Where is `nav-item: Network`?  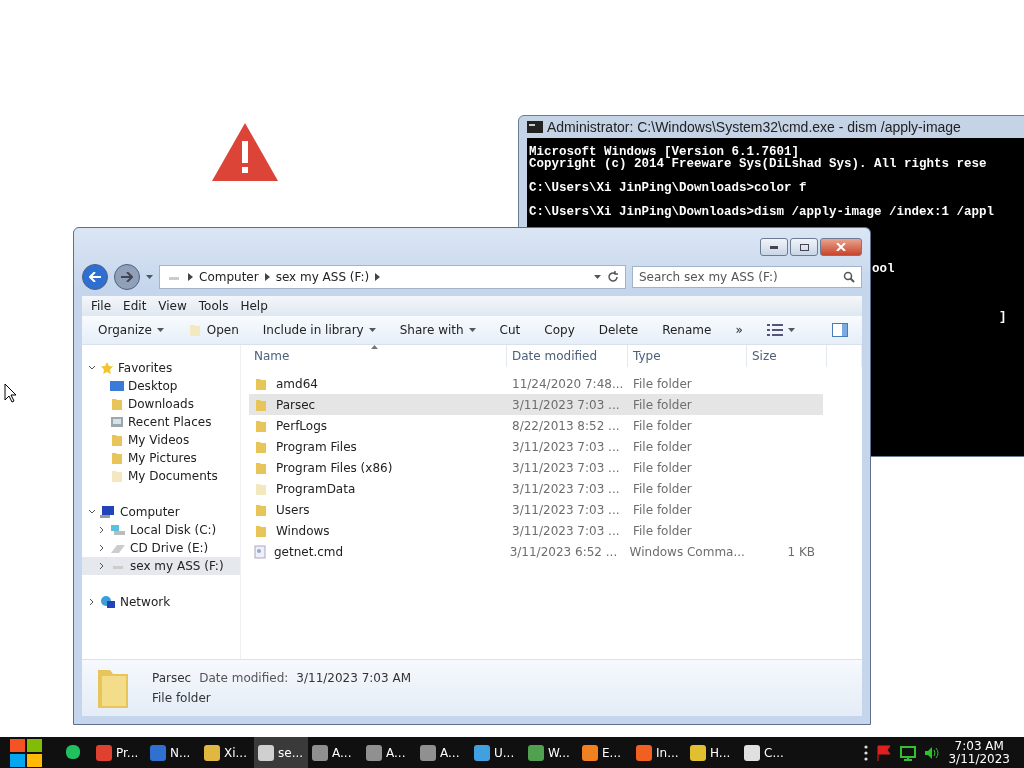
nav-item: Network is located at coordinates (161, 602).